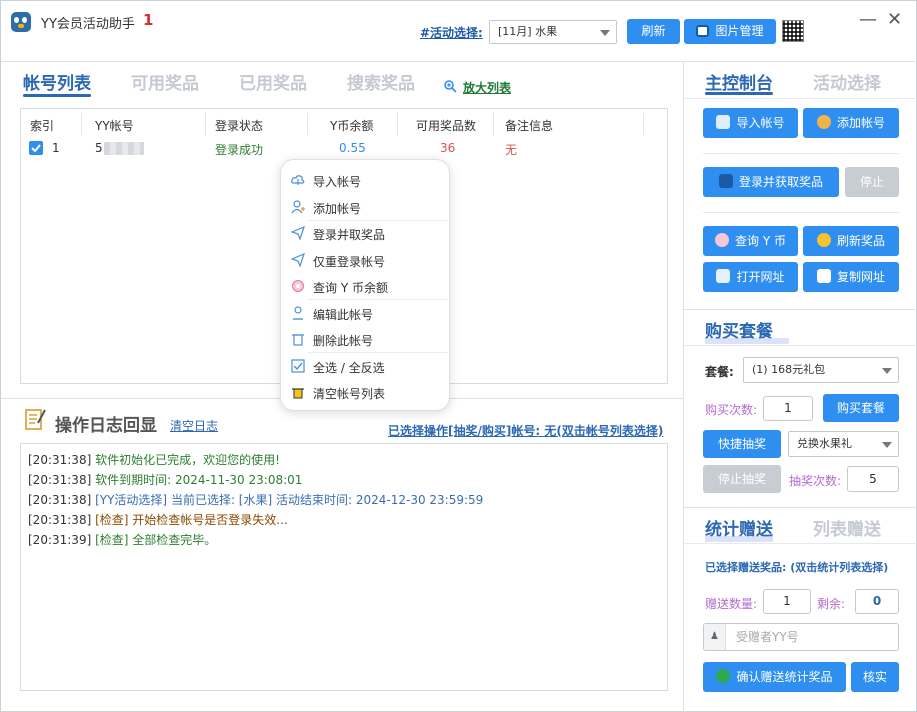 The width and height of the screenshot is (917, 712). What do you see at coordinates (124, 148) in the screenshot?
I see `masked-account` at bounding box center [124, 148].